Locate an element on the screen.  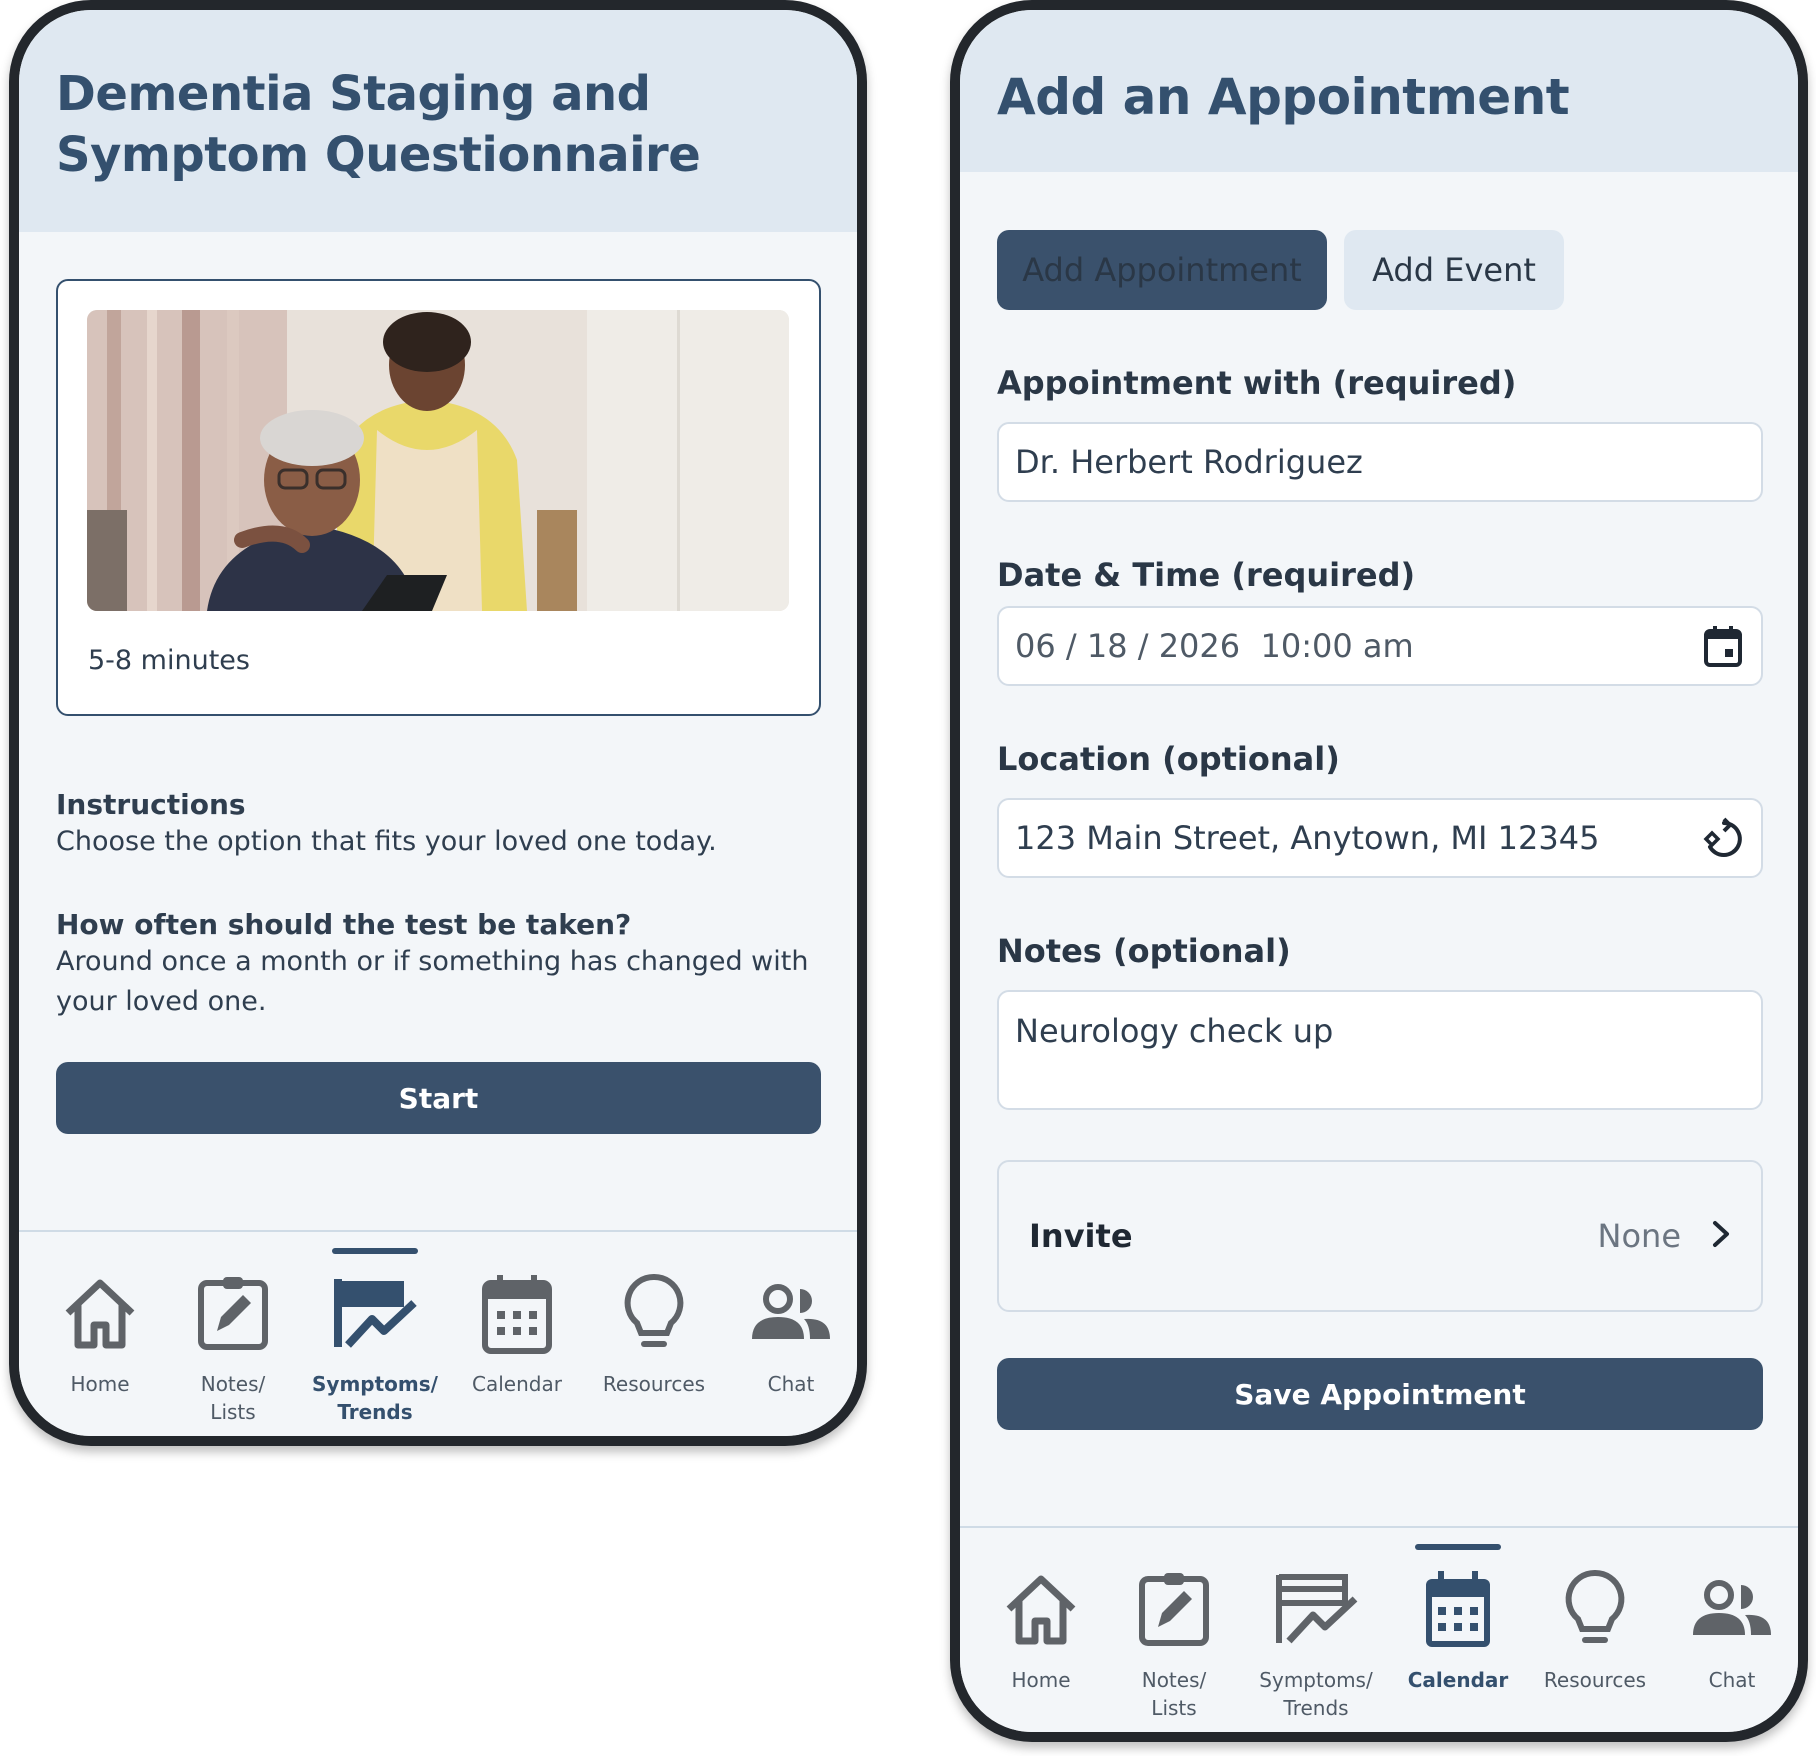
field-value: 06 / 18 / 2026 10:00 am is located at coordinates (1214, 646).